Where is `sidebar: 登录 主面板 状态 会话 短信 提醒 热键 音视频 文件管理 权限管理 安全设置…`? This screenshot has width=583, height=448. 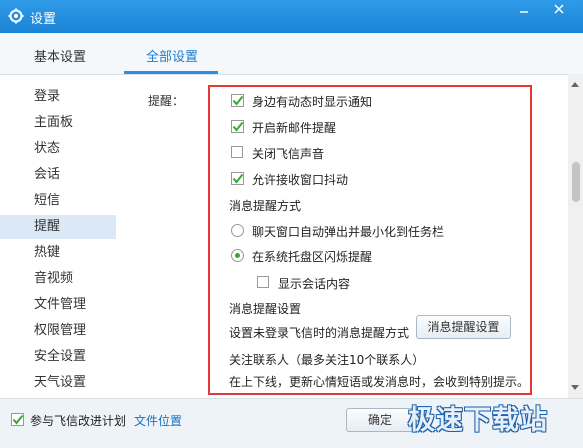
sidebar: 登录 主面板 状态 会话 短信 提醒 热键 音视频 文件管理 权限管理 安全设置… is located at coordinates (58, 236).